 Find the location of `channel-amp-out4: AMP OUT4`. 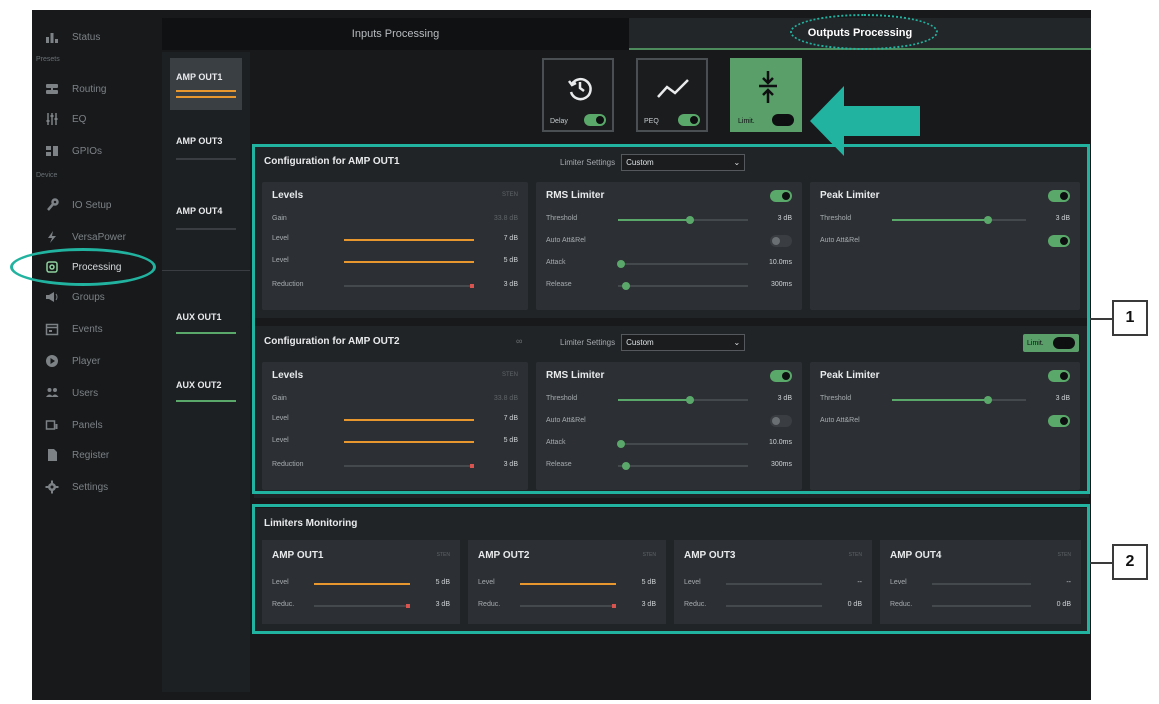

channel-amp-out4: AMP OUT4 is located at coordinates (206, 218).